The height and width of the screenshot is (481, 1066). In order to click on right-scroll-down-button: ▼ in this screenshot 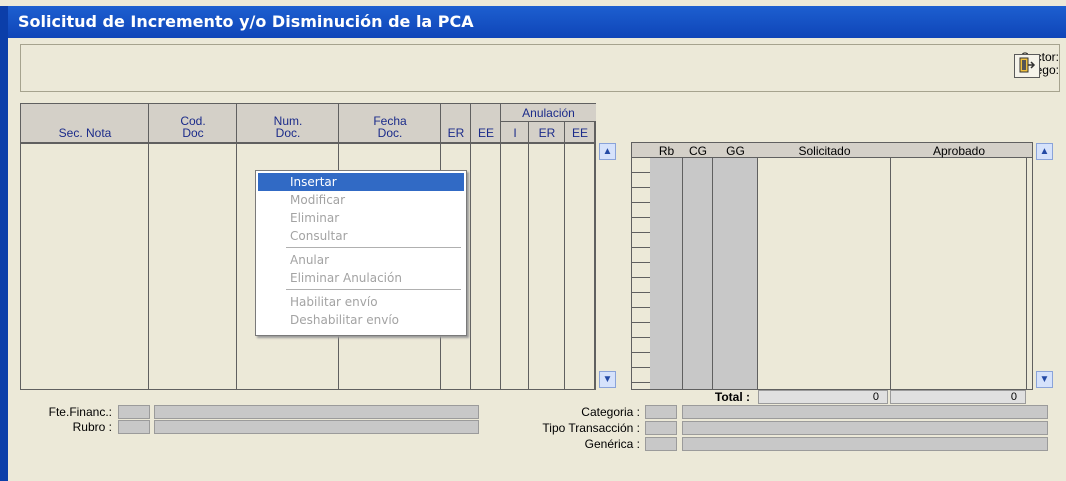, I will do `click(1044, 379)`.